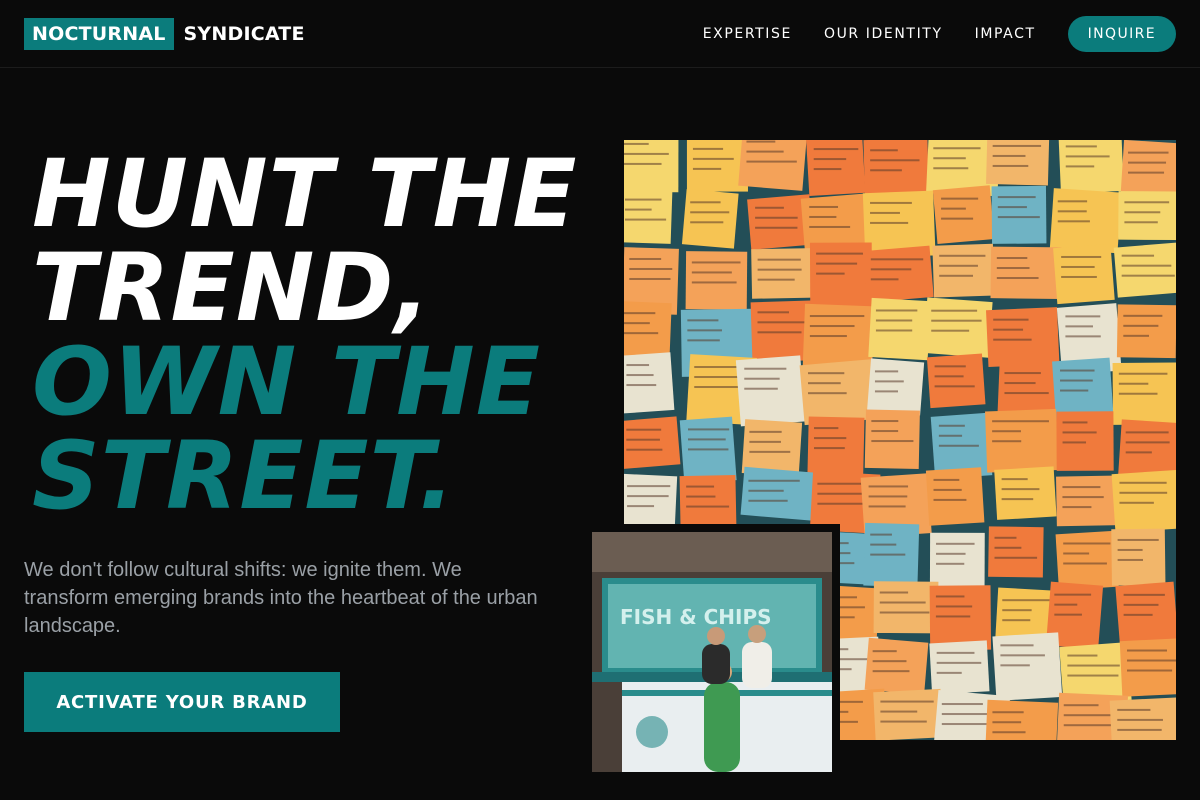 Image resolution: width=1200 pixels, height=800 pixels. I want to click on inquire-button: INQUIRE, so click(1121, 34).